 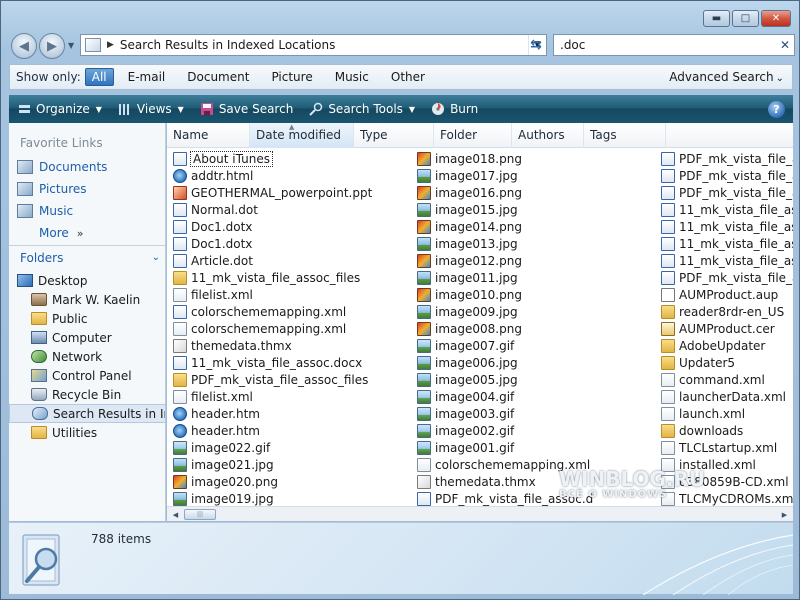 I want to click on file-item: image017.jpg, so click(x=538, y=175).